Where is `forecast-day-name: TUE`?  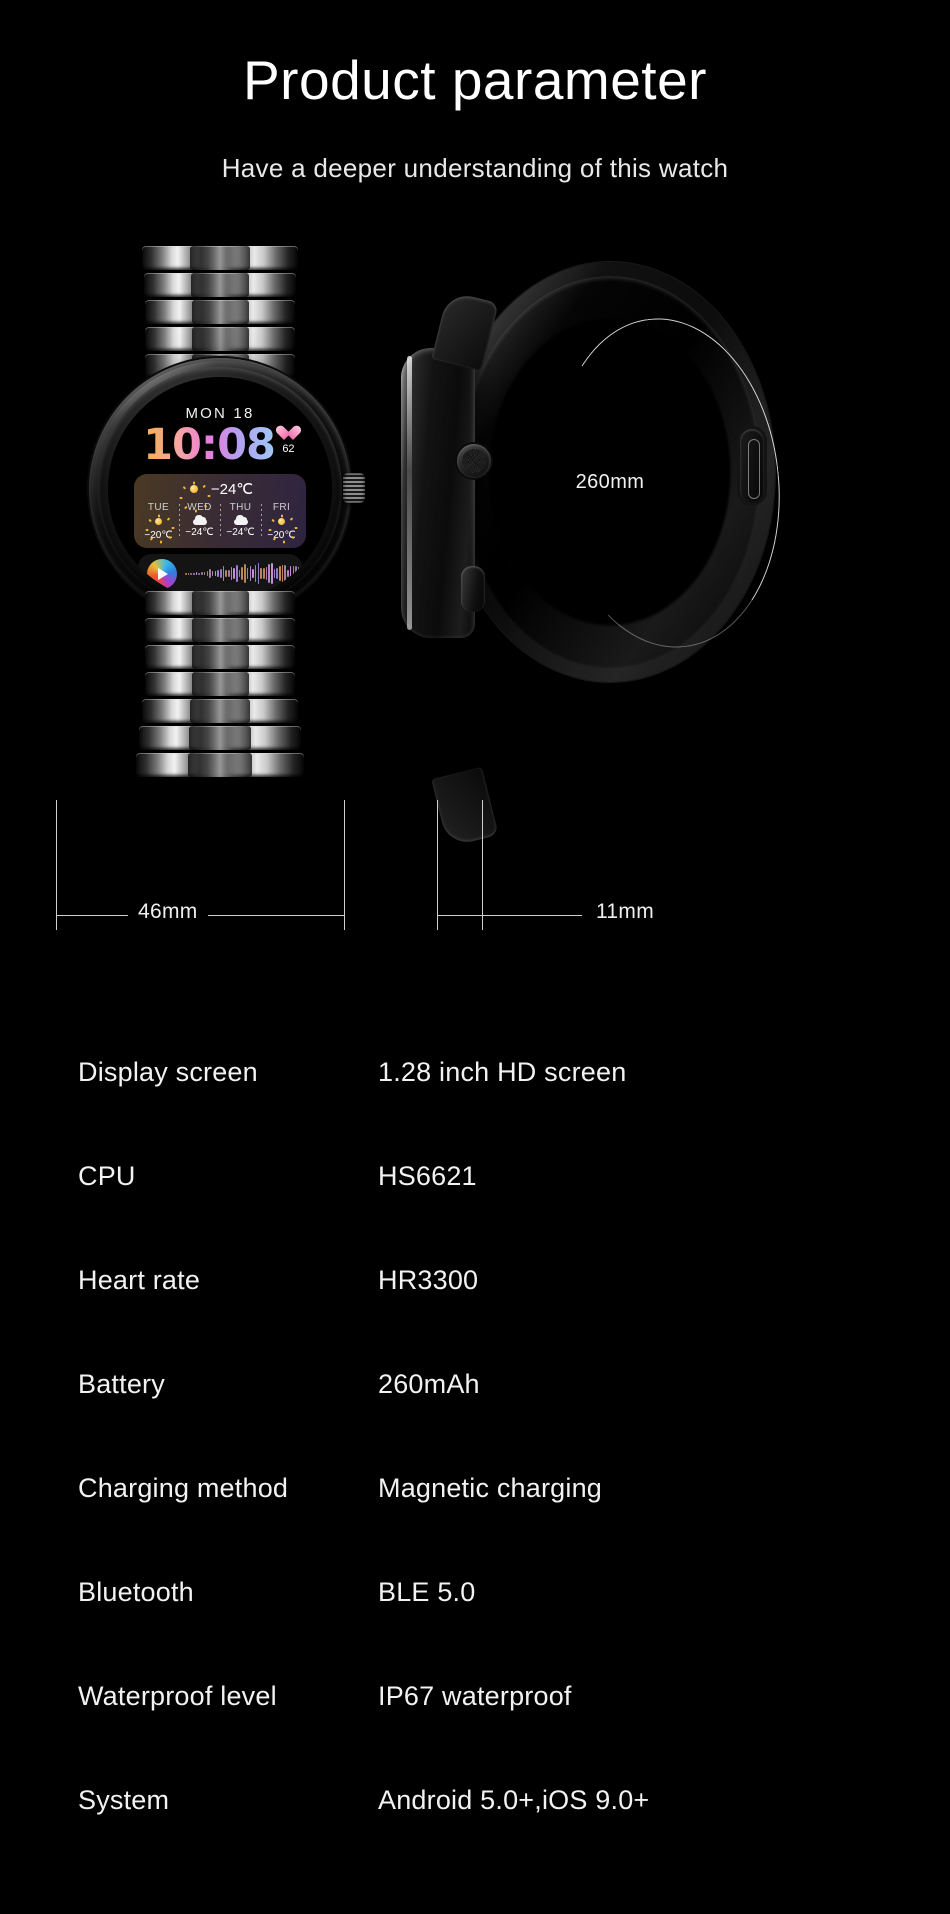 forecast-day-name: TUE is located at coordinates (158, 507).